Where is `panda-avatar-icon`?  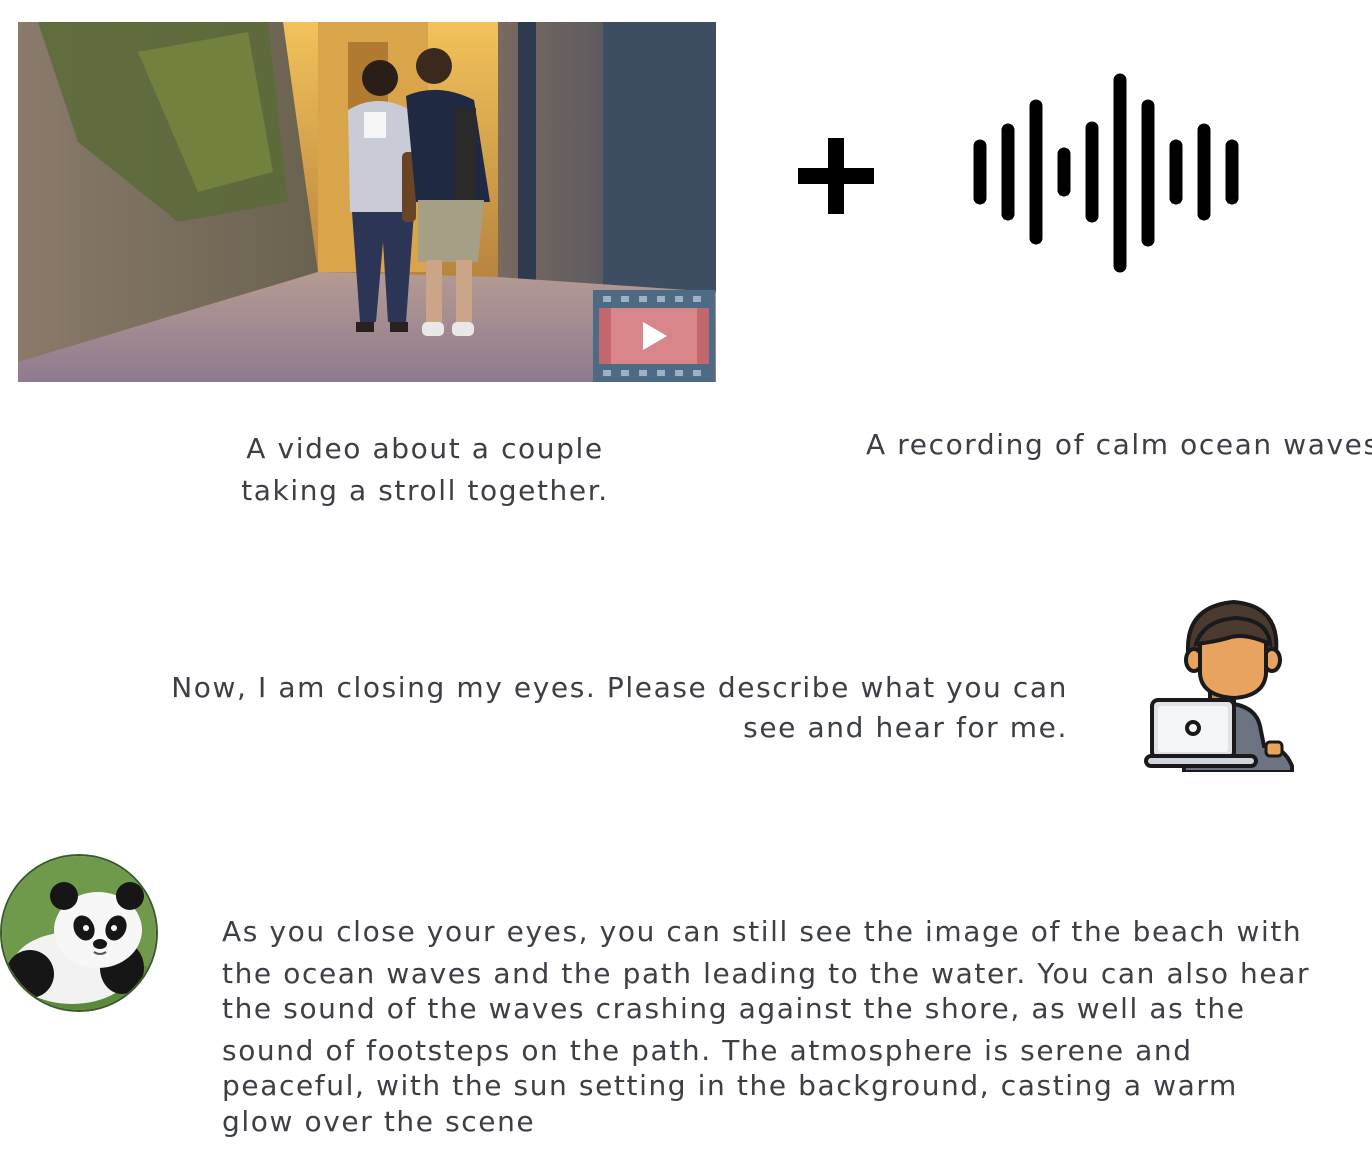 panda-avatar-icon is located at coordinates (79, 933).